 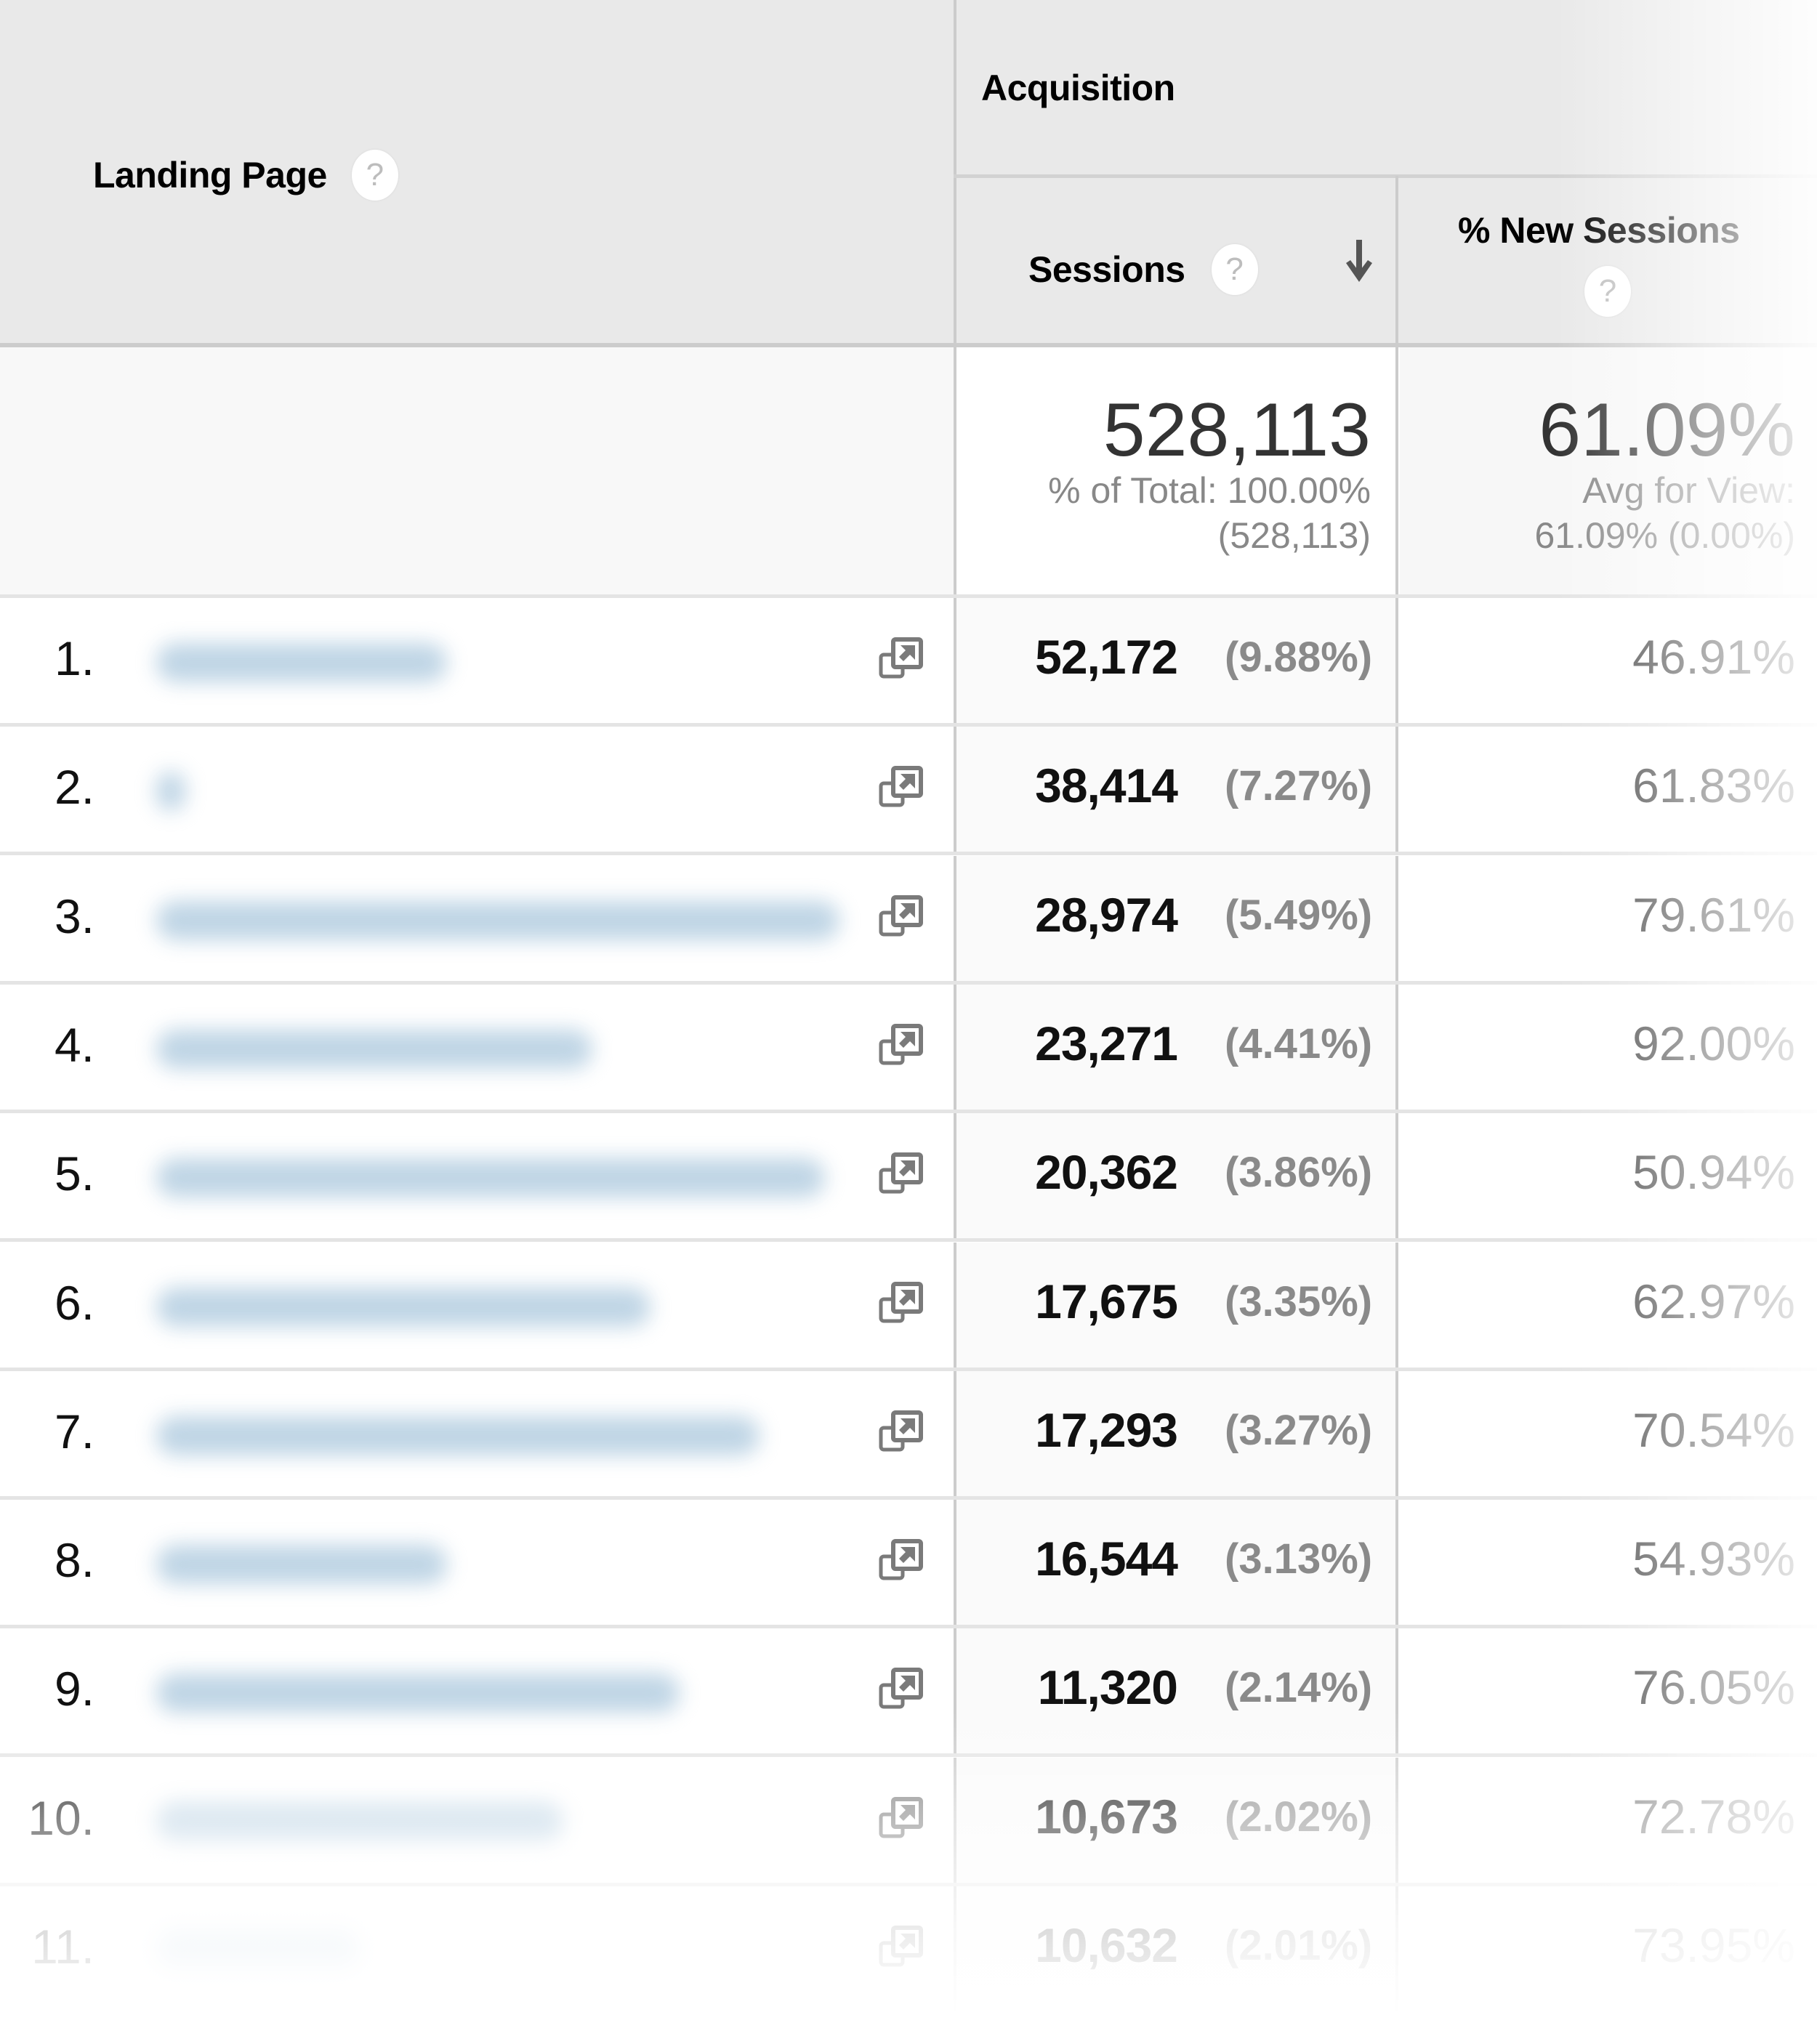 What do you see at coordinates (1599, 230) in the screenshot?
I see `new-sessions-column-header: % New Sessions` at bounding box center [1599, 230].